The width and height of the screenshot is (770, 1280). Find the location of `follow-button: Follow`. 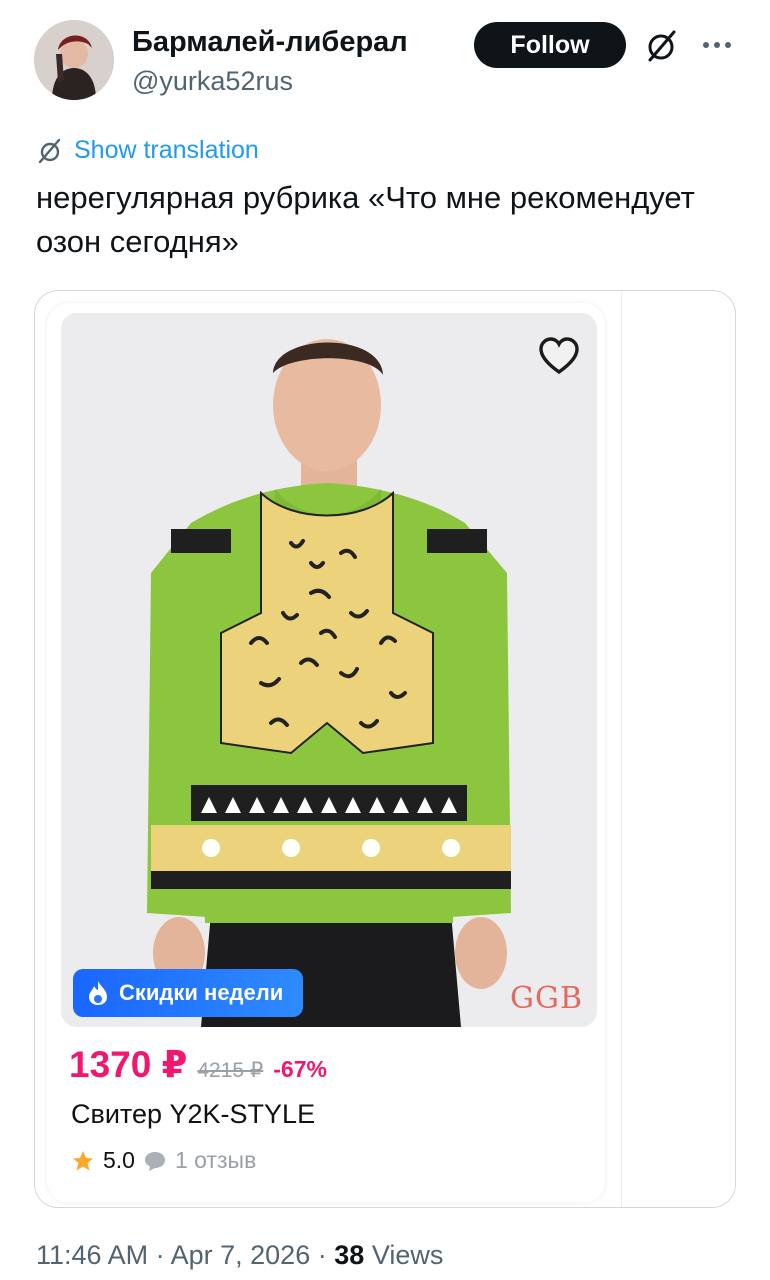

follow-button: Follow is located at coordinates (550, 45).